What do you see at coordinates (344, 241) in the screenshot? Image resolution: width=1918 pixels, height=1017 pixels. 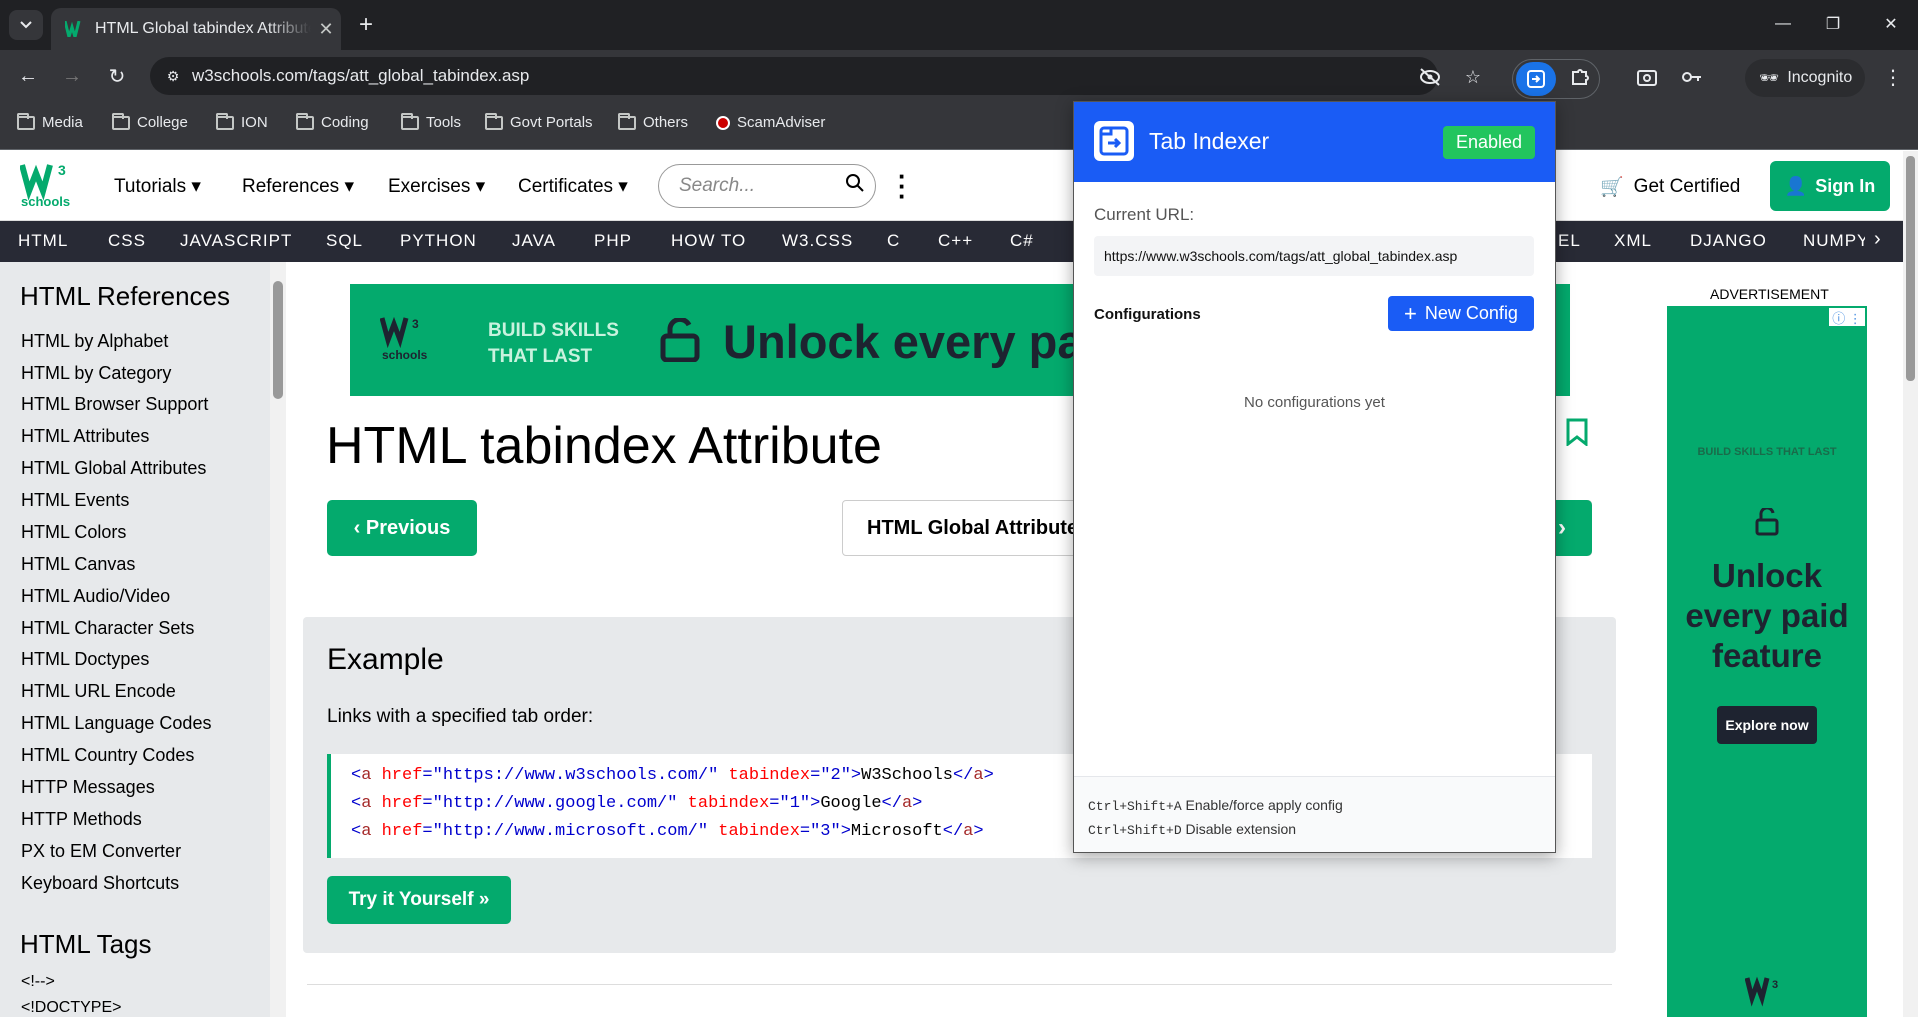 I see `topnav-item: SQL` at bounding box center [344, 241].